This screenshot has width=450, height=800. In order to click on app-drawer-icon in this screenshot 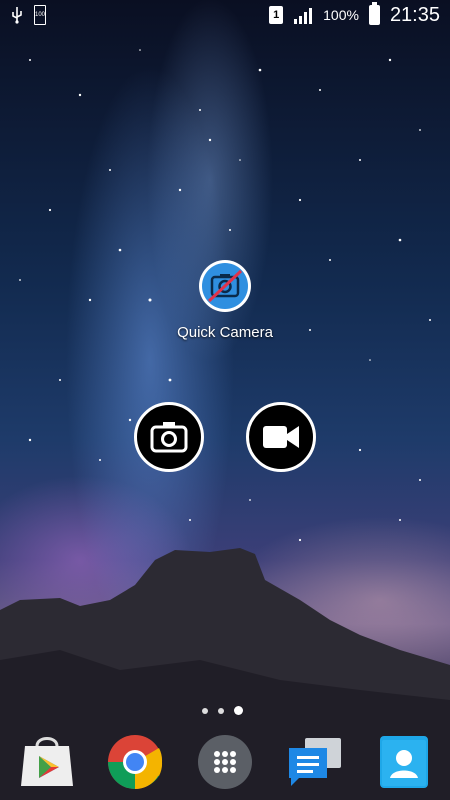, I will do `click(225, 762)`.